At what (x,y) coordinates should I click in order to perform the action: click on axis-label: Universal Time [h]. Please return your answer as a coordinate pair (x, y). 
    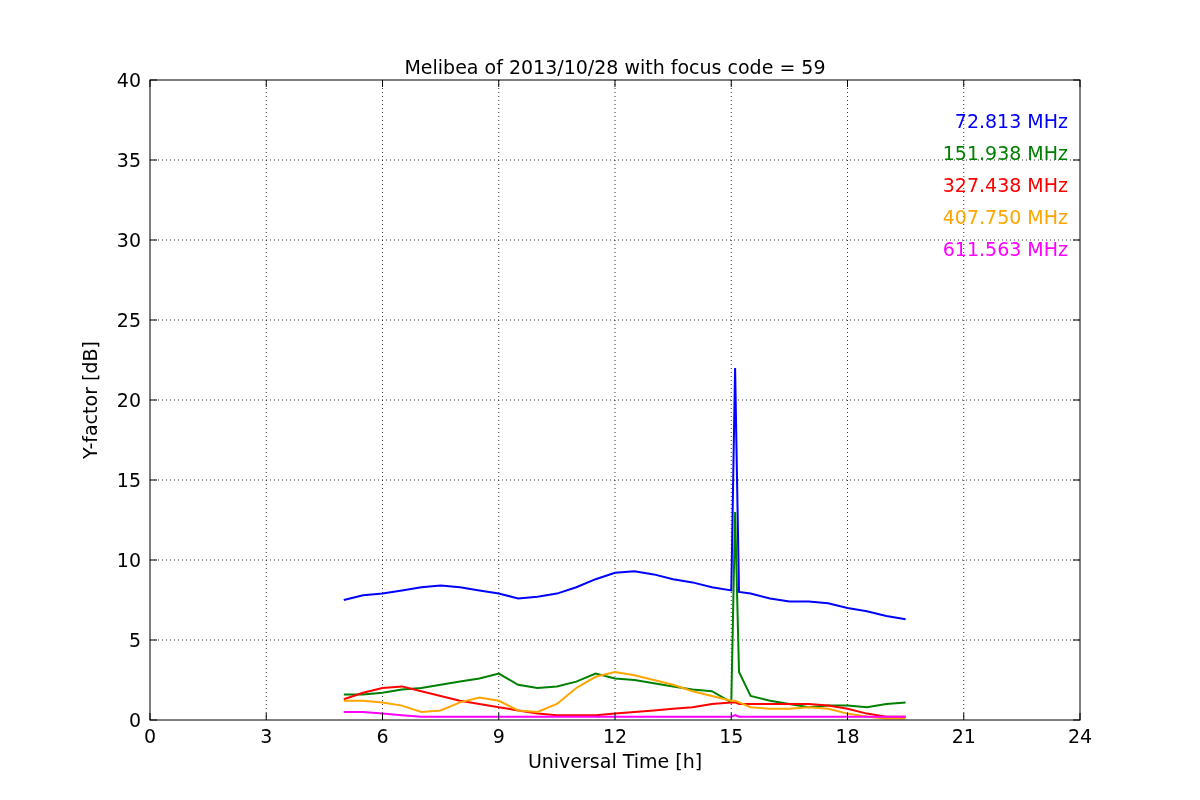
    Looking at the image, I should click on (615, 761).